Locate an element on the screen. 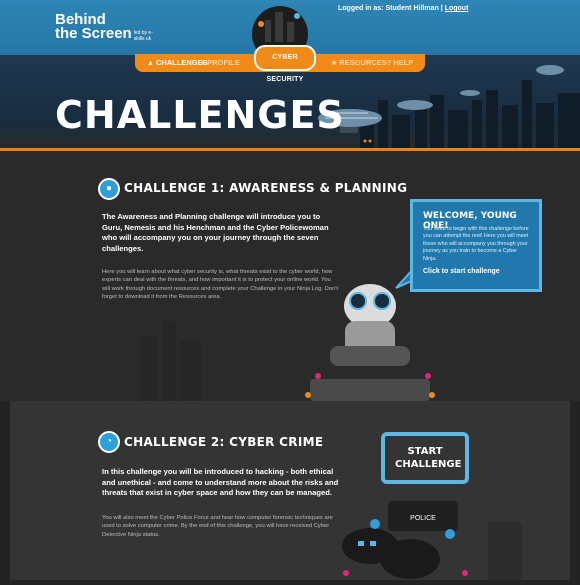  logo-tagline: led by e-skills uk is located at coordinates (143, 36).